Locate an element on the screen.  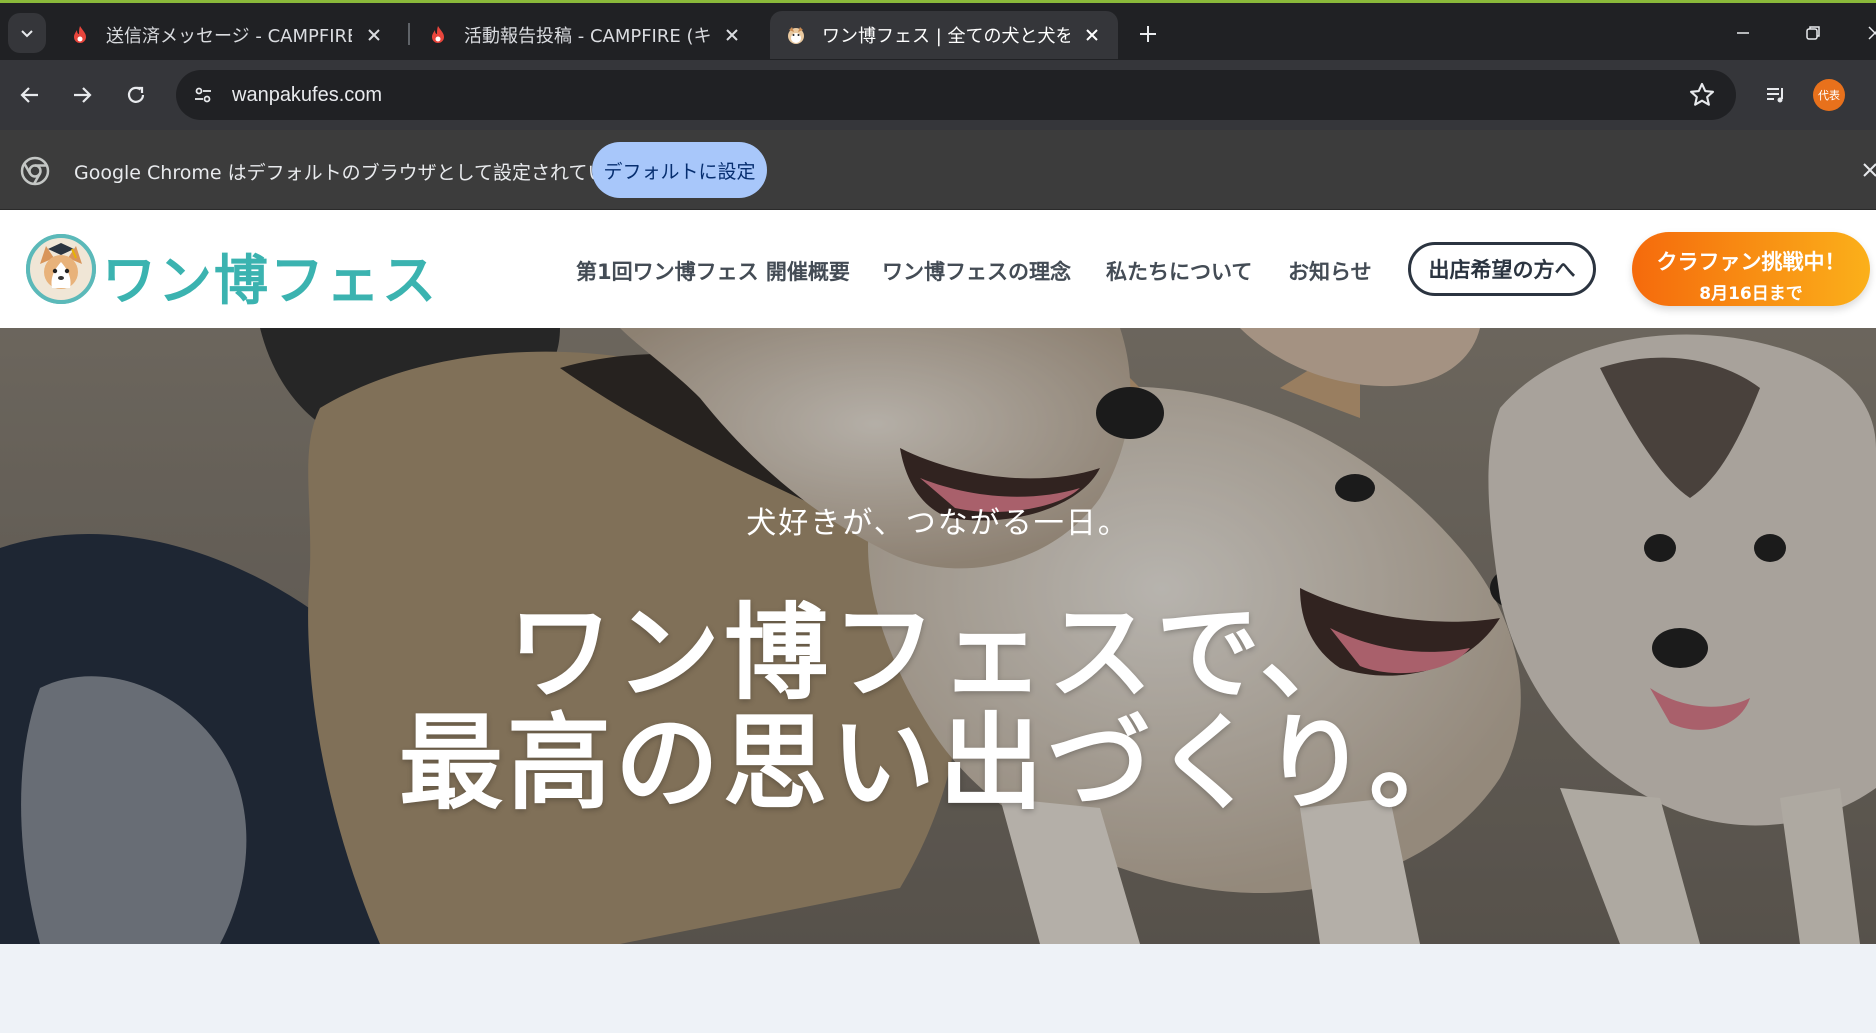
forward-button is located at coordinates (82, 95).